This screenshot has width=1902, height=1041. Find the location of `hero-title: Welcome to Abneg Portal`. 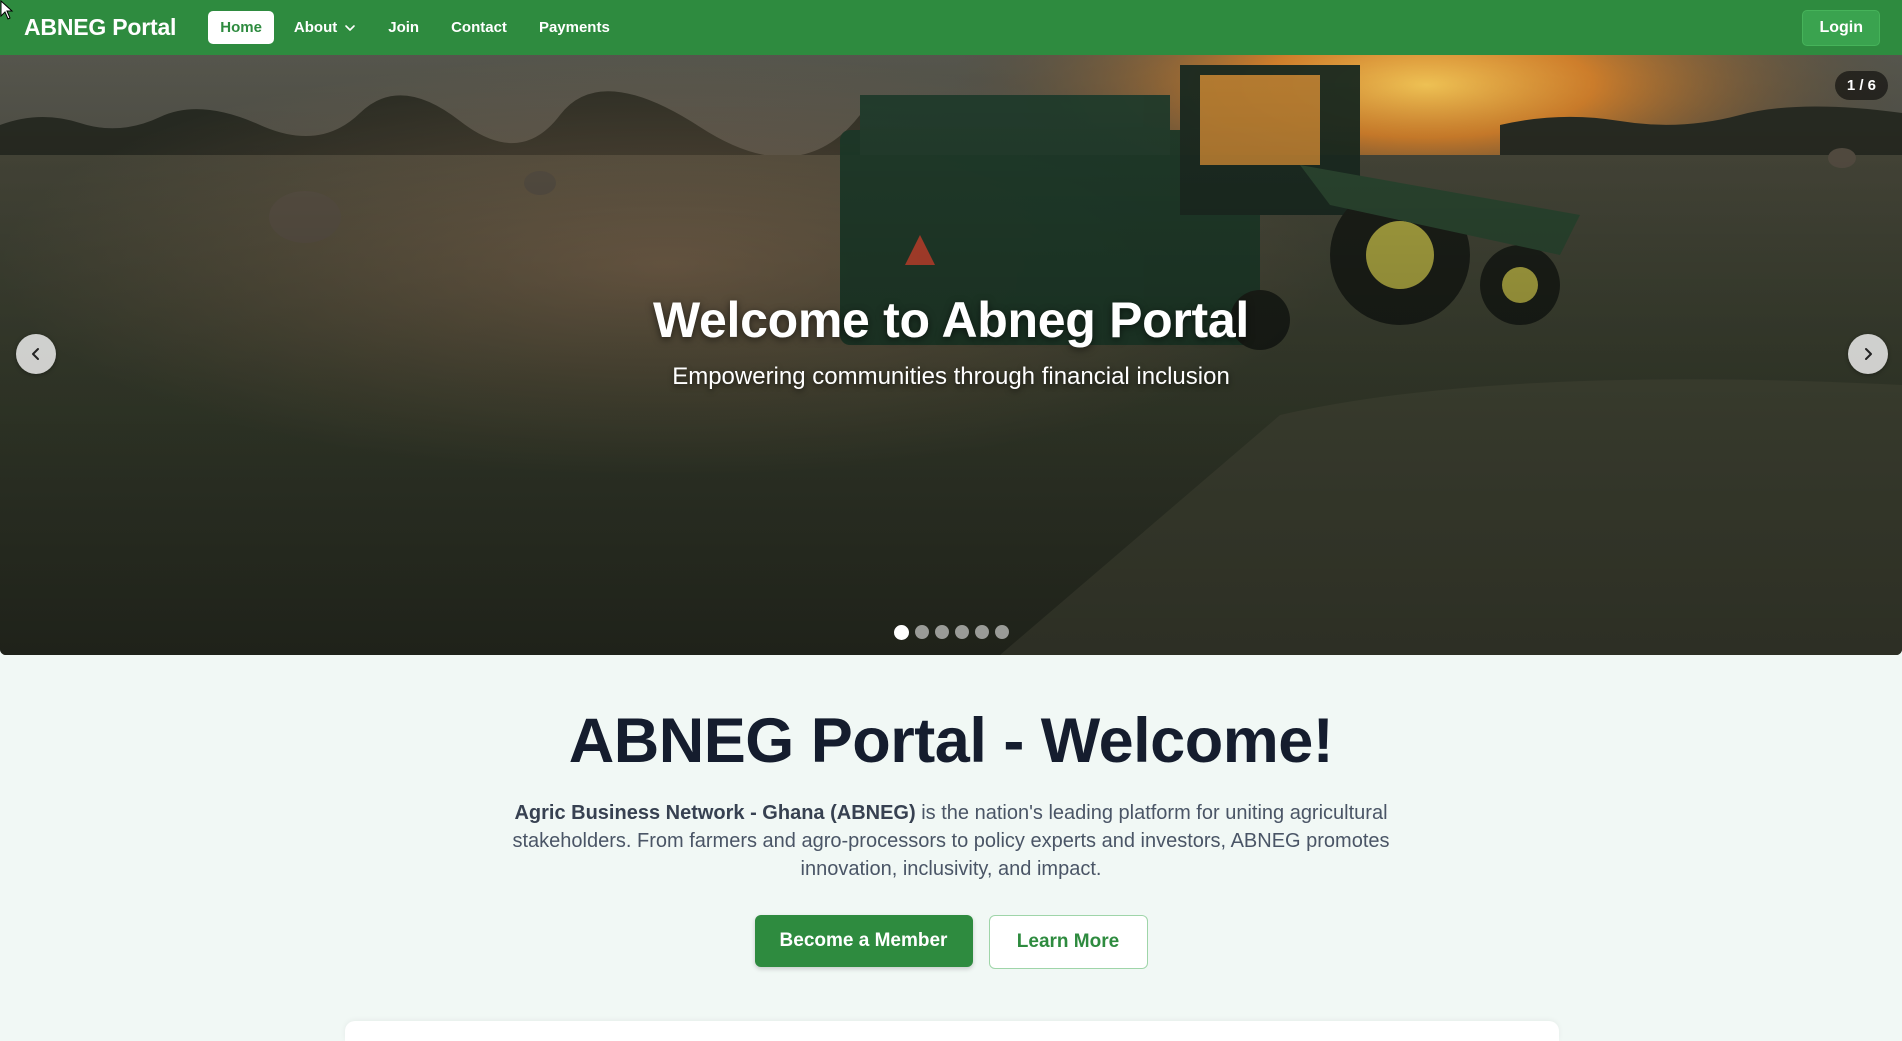

hero-title: Welcome to Abneg Portal is located at coordinates (951, 320).